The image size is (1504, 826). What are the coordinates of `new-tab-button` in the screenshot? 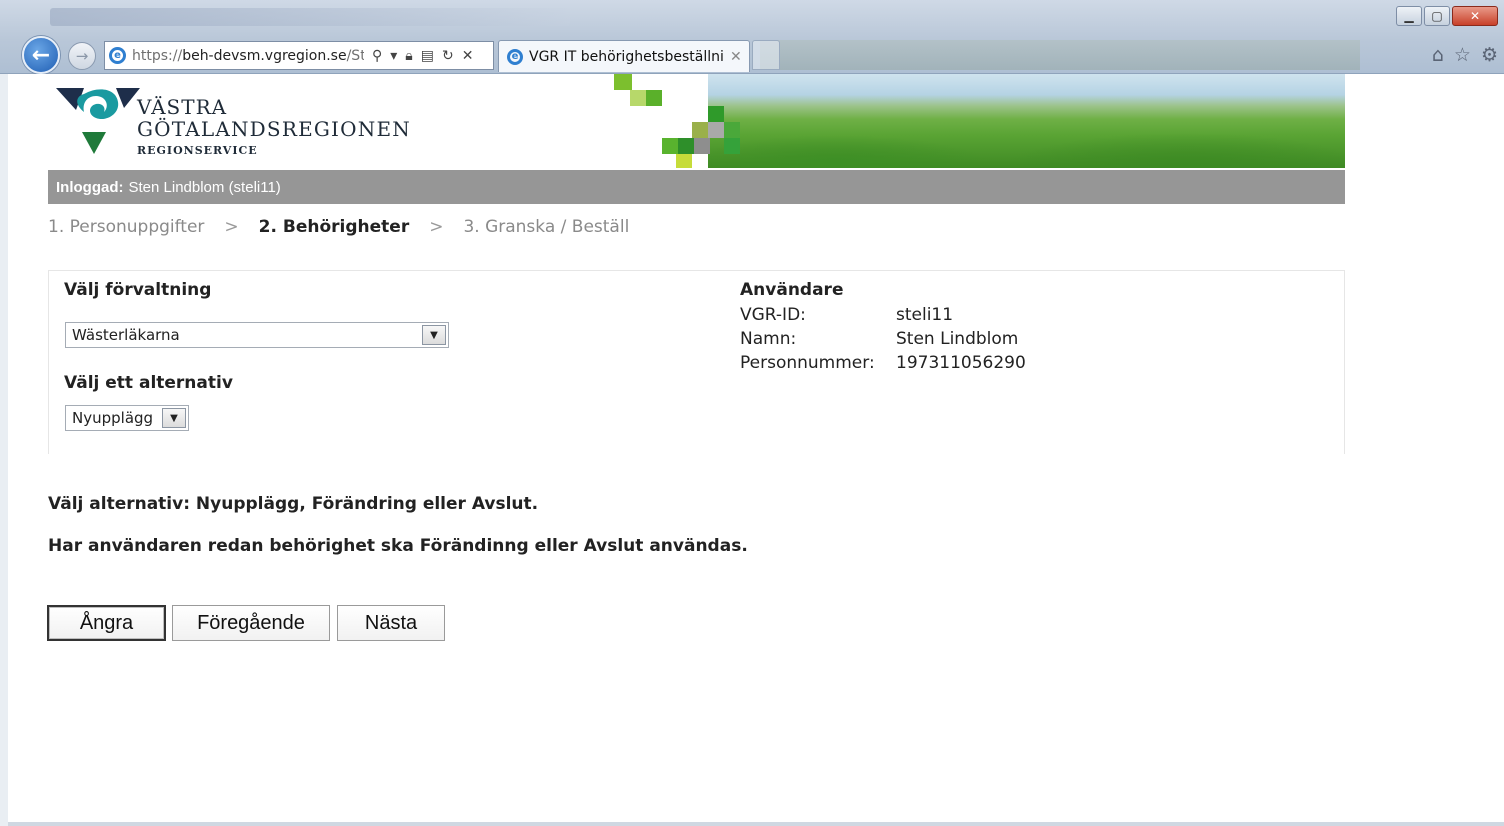 It's located at (766, 55).